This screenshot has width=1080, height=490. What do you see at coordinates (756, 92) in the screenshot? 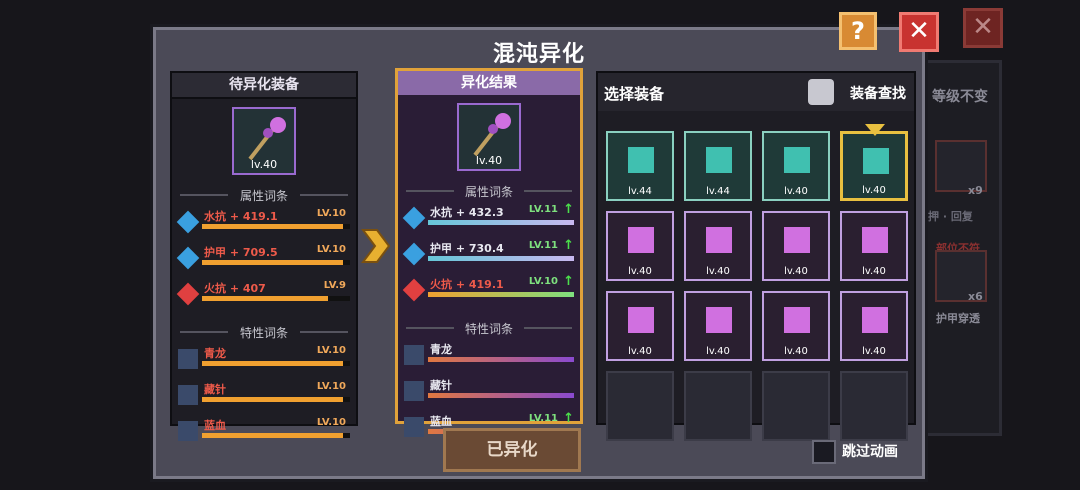
I see `select-equipment-header-bar: 选择装备 装备查找` at bounding box center [756, 92].